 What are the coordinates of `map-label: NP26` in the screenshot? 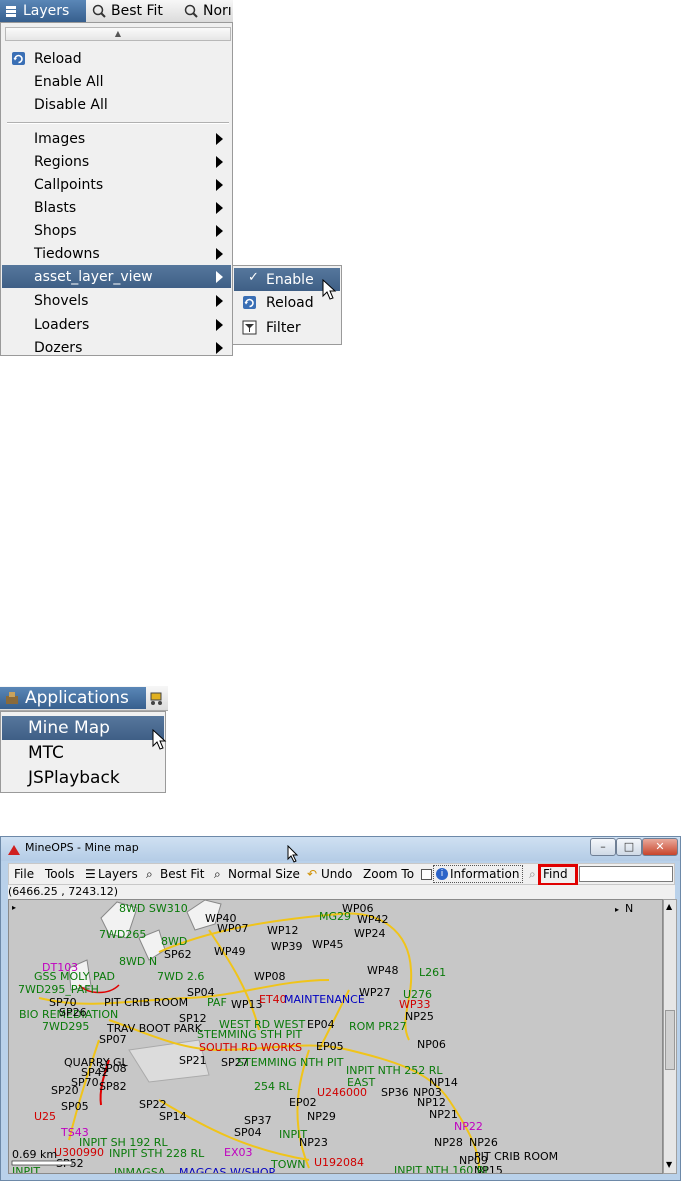 It's located at (483, 1142).